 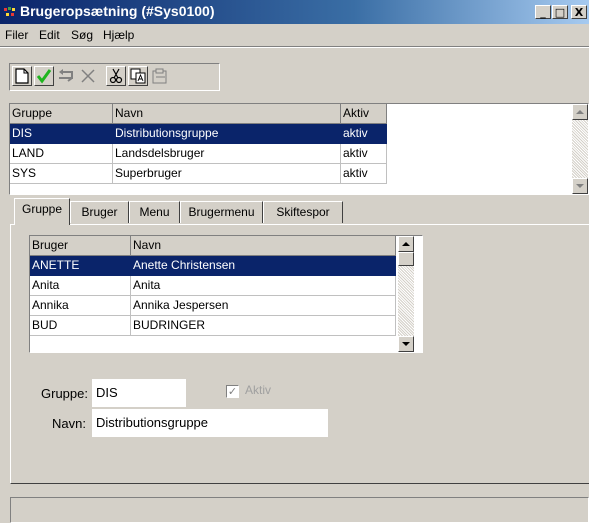 What do you see at coordinates (263, 286) in the screenshot?
I see `cell-navn: Anita` at bounding box center [263, 286].